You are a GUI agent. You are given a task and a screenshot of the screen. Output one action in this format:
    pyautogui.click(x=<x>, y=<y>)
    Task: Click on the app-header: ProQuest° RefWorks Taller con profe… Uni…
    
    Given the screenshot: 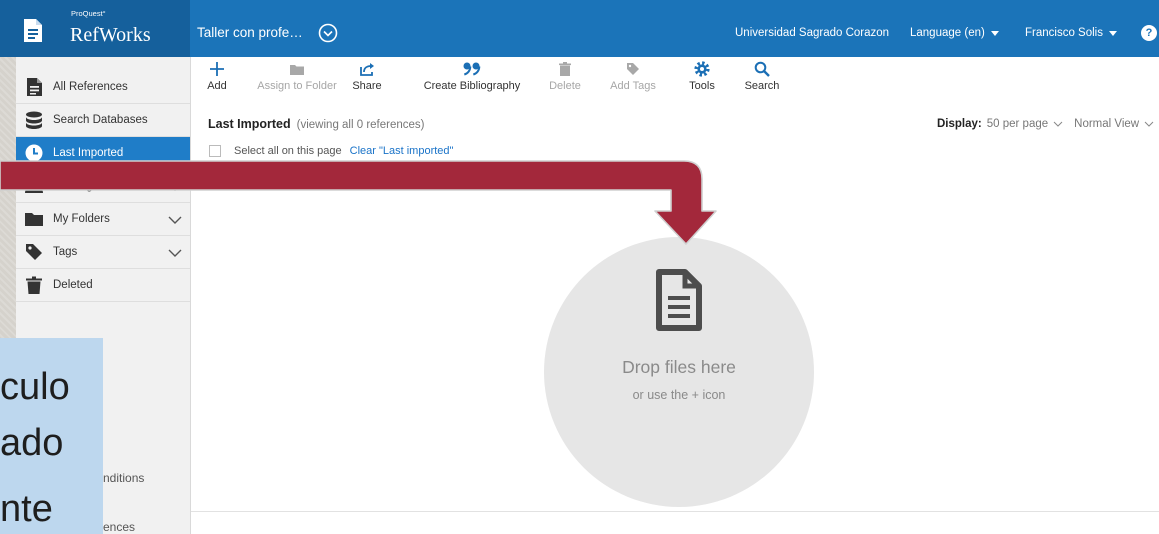 What is the action you would take?
    pyautogui.click(x=579, y=28)
    